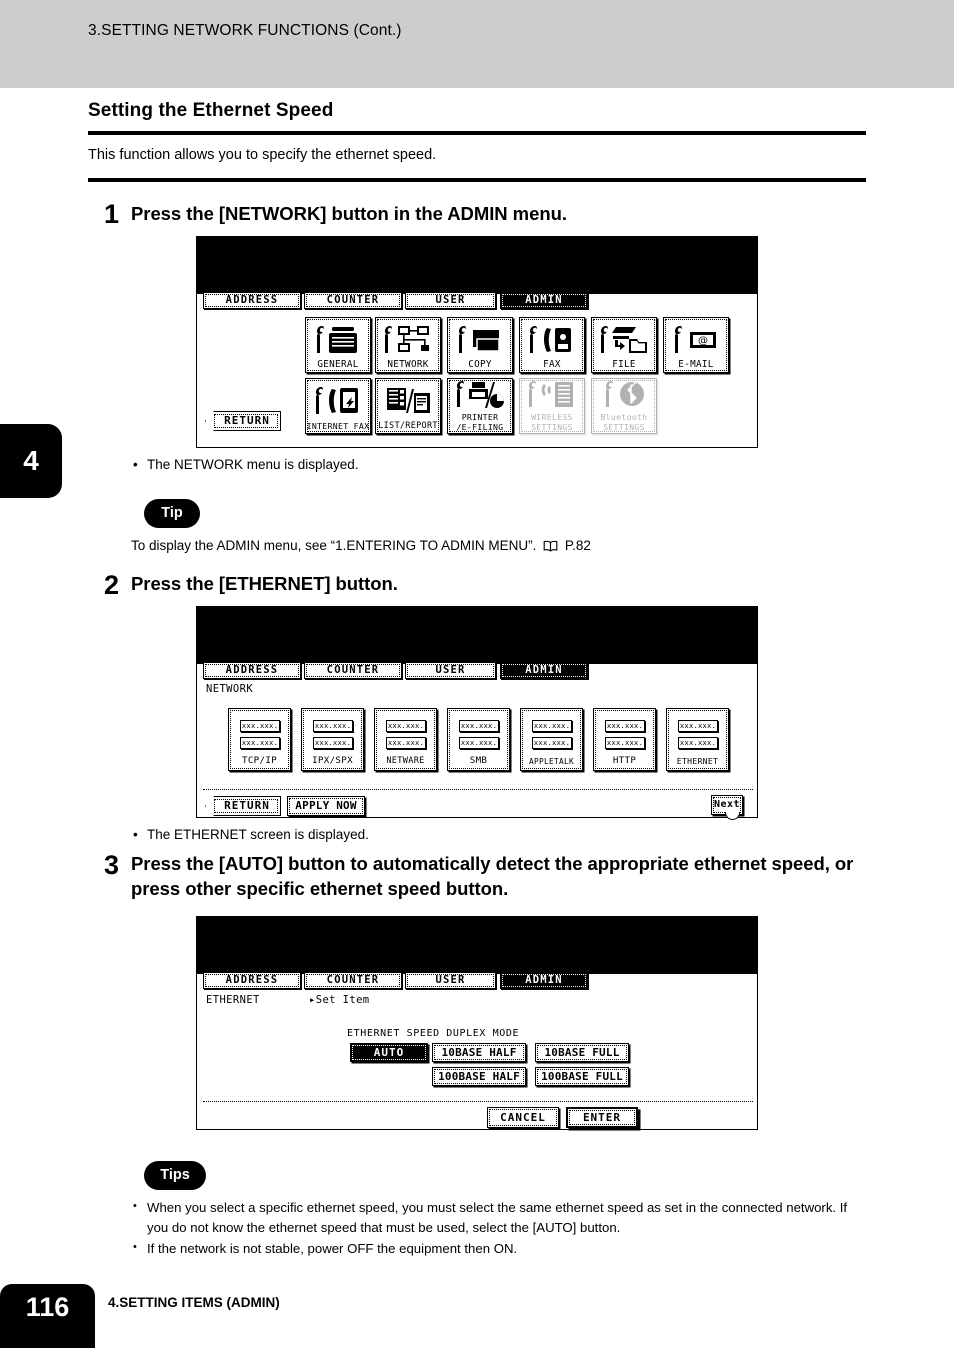 The height and width of the screenshot is (1348, 954). I want to click on network-button-http: xxx.xxx. xxx.xxx. HTTP, so click(624, 739).